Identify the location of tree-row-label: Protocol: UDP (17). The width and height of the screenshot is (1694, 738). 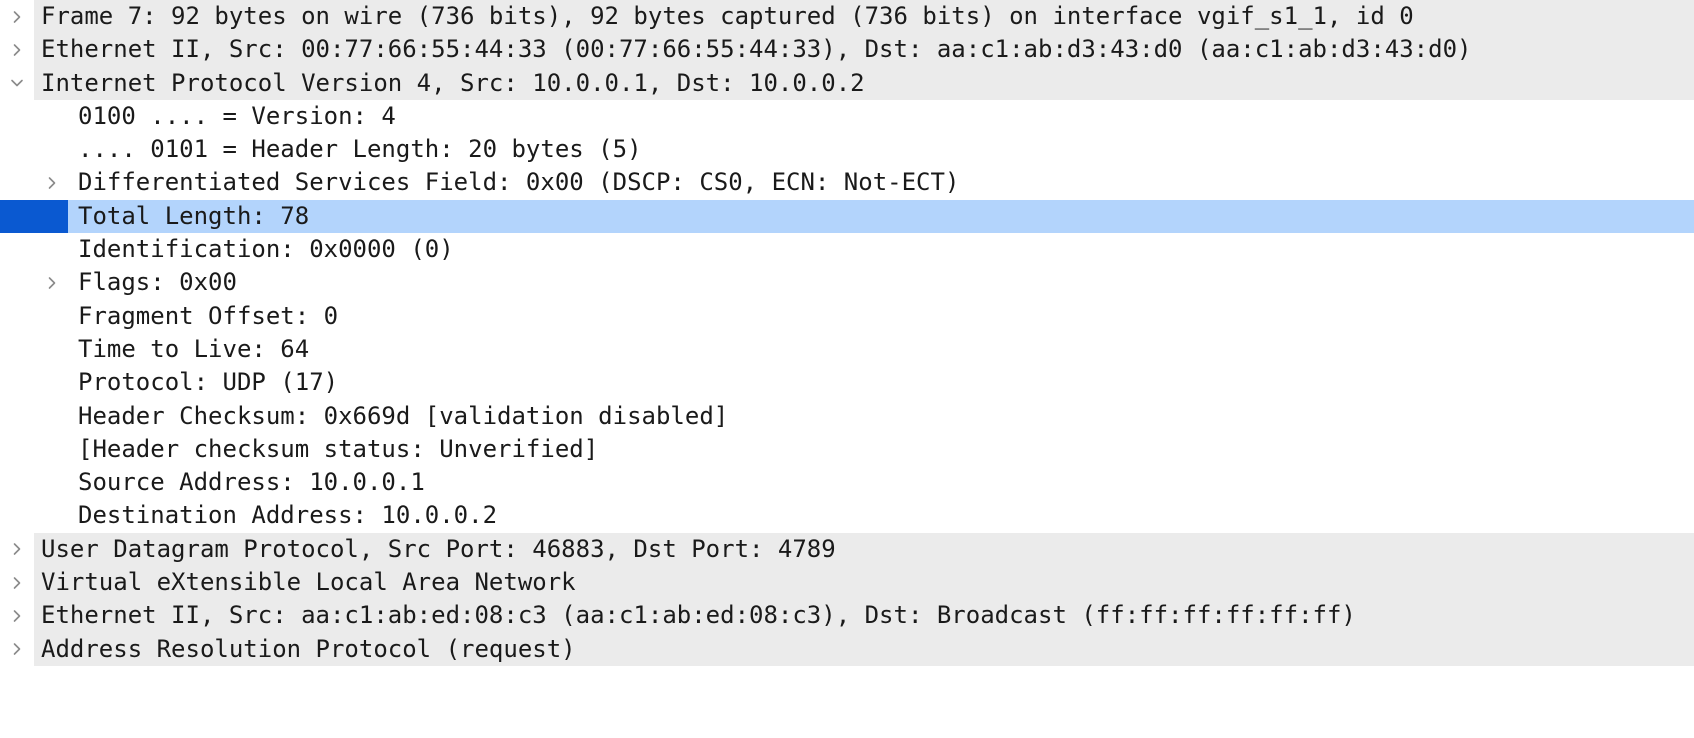
(208, 382).